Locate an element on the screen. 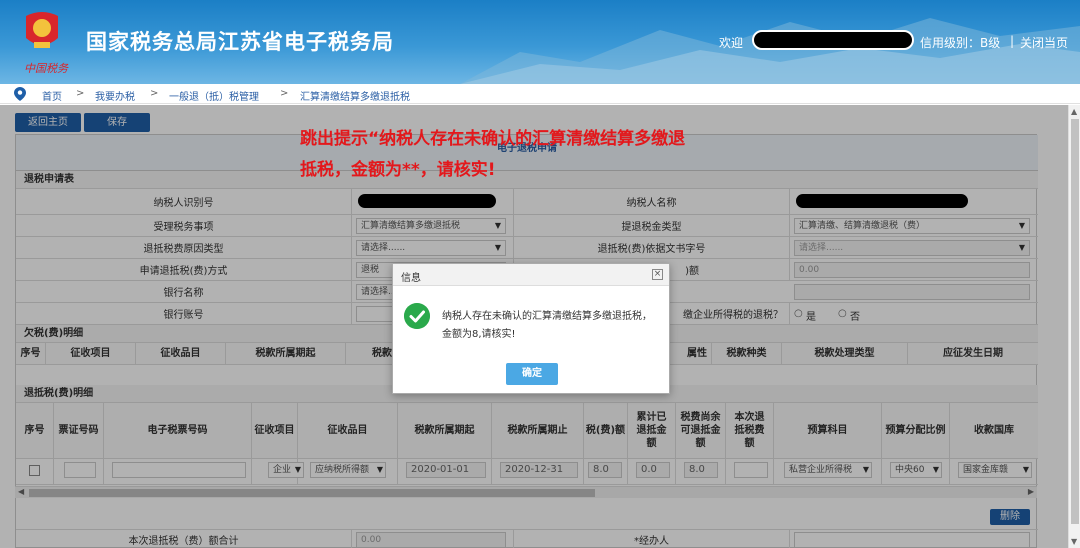 The width and height of the screenshot is (1080, 548). dialog-title: 信息 is located at coordinates (411, 278).